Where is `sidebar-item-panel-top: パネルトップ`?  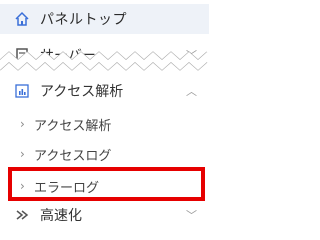
sidebar-item-panel-top: パネルトップ is located at coordinates (104, 19).